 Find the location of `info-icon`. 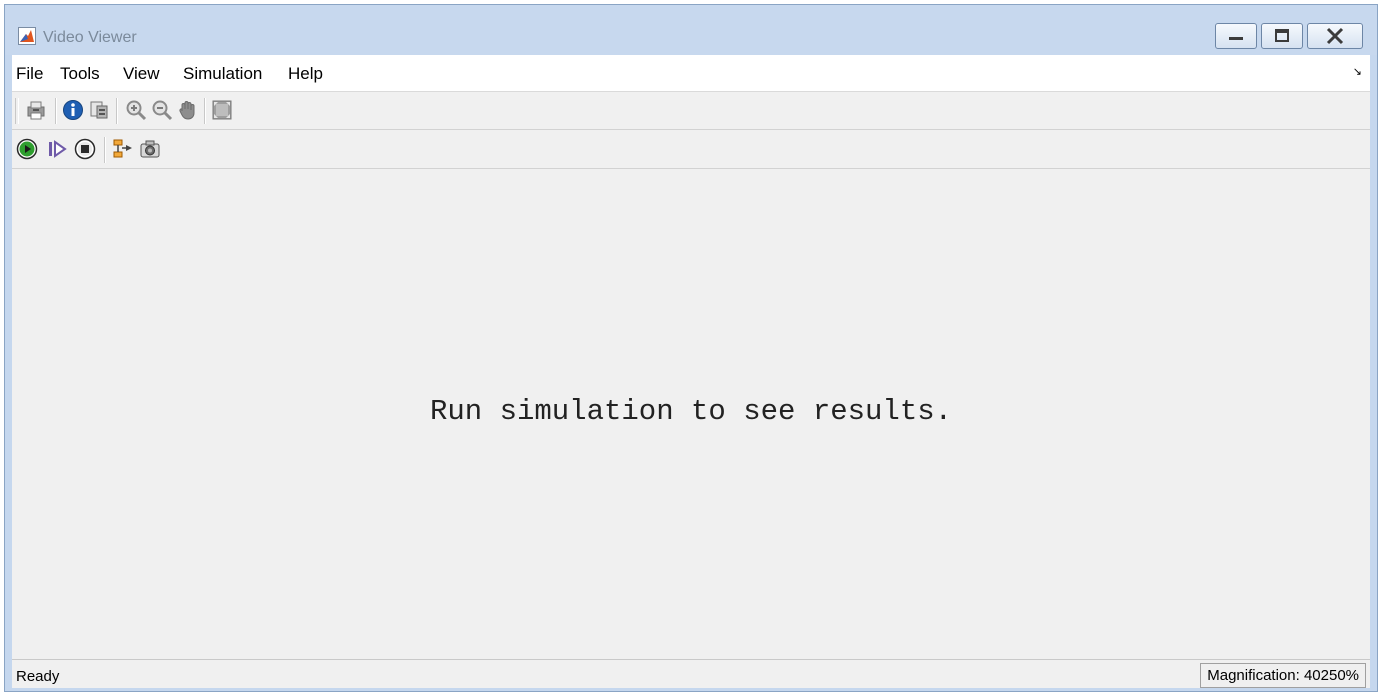

info-icon is located at coordinates (73, 110).